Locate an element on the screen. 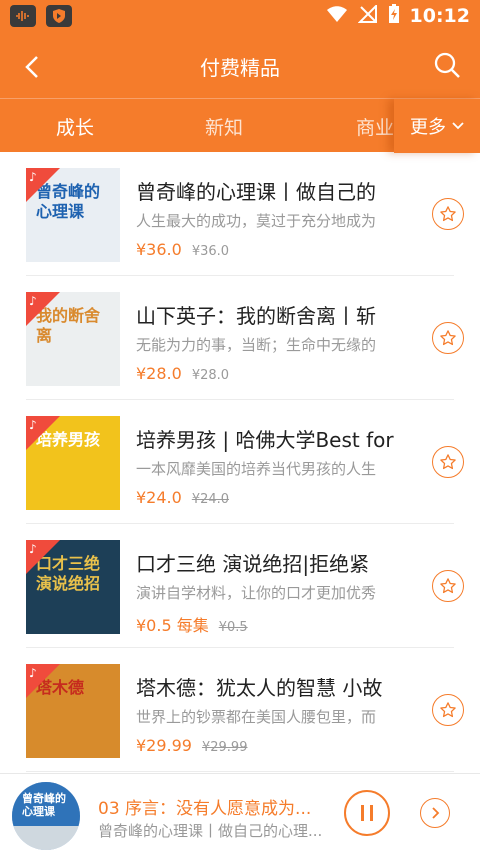 This screenshot has width=480, height=853. original-price: ¥36.0 is located at coordinates (210, 251).